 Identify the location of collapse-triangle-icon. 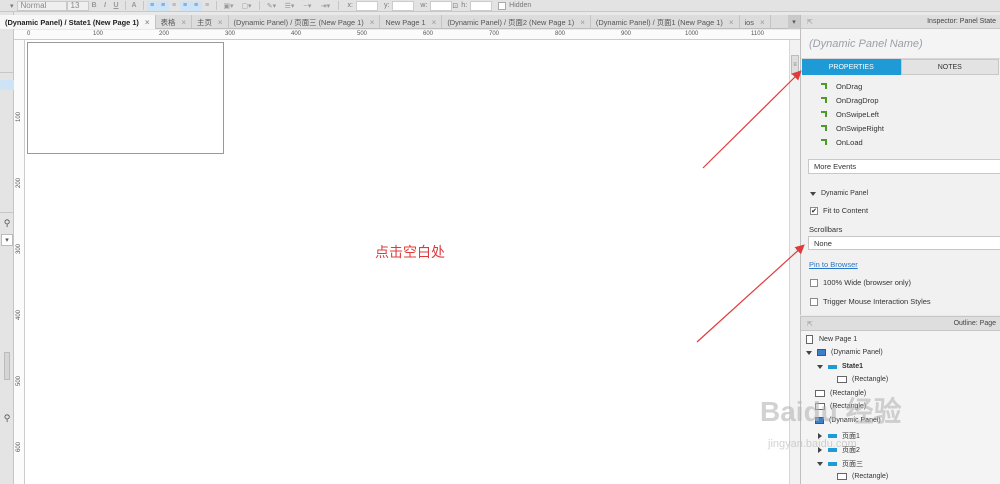
(813, 193).